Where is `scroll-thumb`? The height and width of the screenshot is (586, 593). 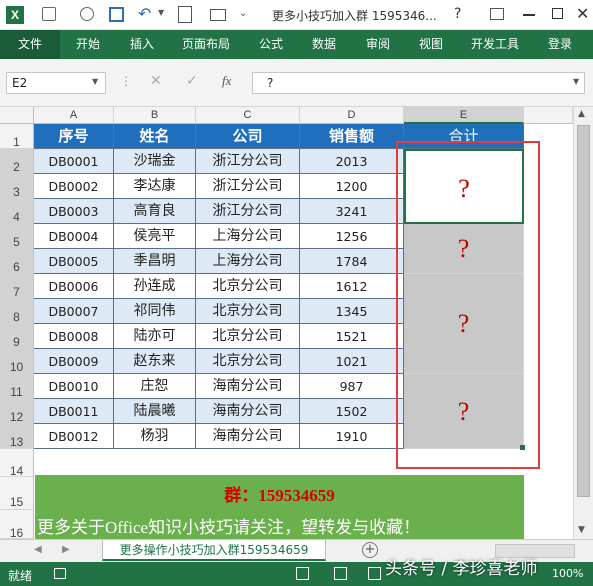
scroll-thumb is located at coordinates (583, 311).